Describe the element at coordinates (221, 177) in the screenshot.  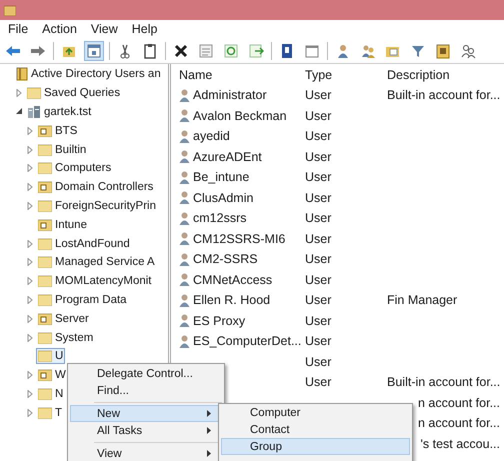
I see `list-item: Be_intune` at that location.